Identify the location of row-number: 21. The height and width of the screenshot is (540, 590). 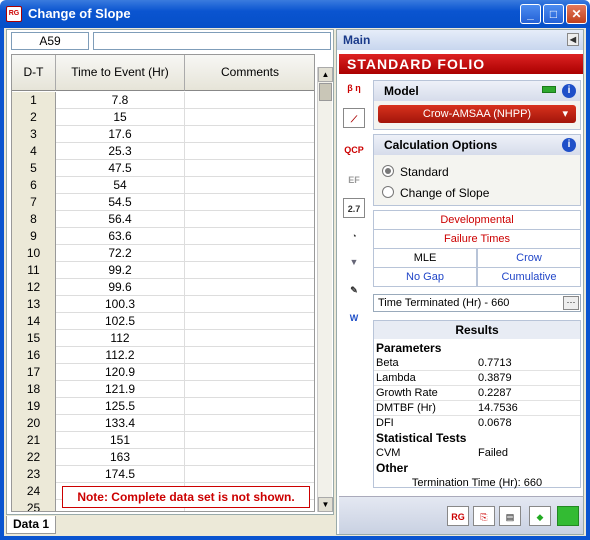
(34, 440).